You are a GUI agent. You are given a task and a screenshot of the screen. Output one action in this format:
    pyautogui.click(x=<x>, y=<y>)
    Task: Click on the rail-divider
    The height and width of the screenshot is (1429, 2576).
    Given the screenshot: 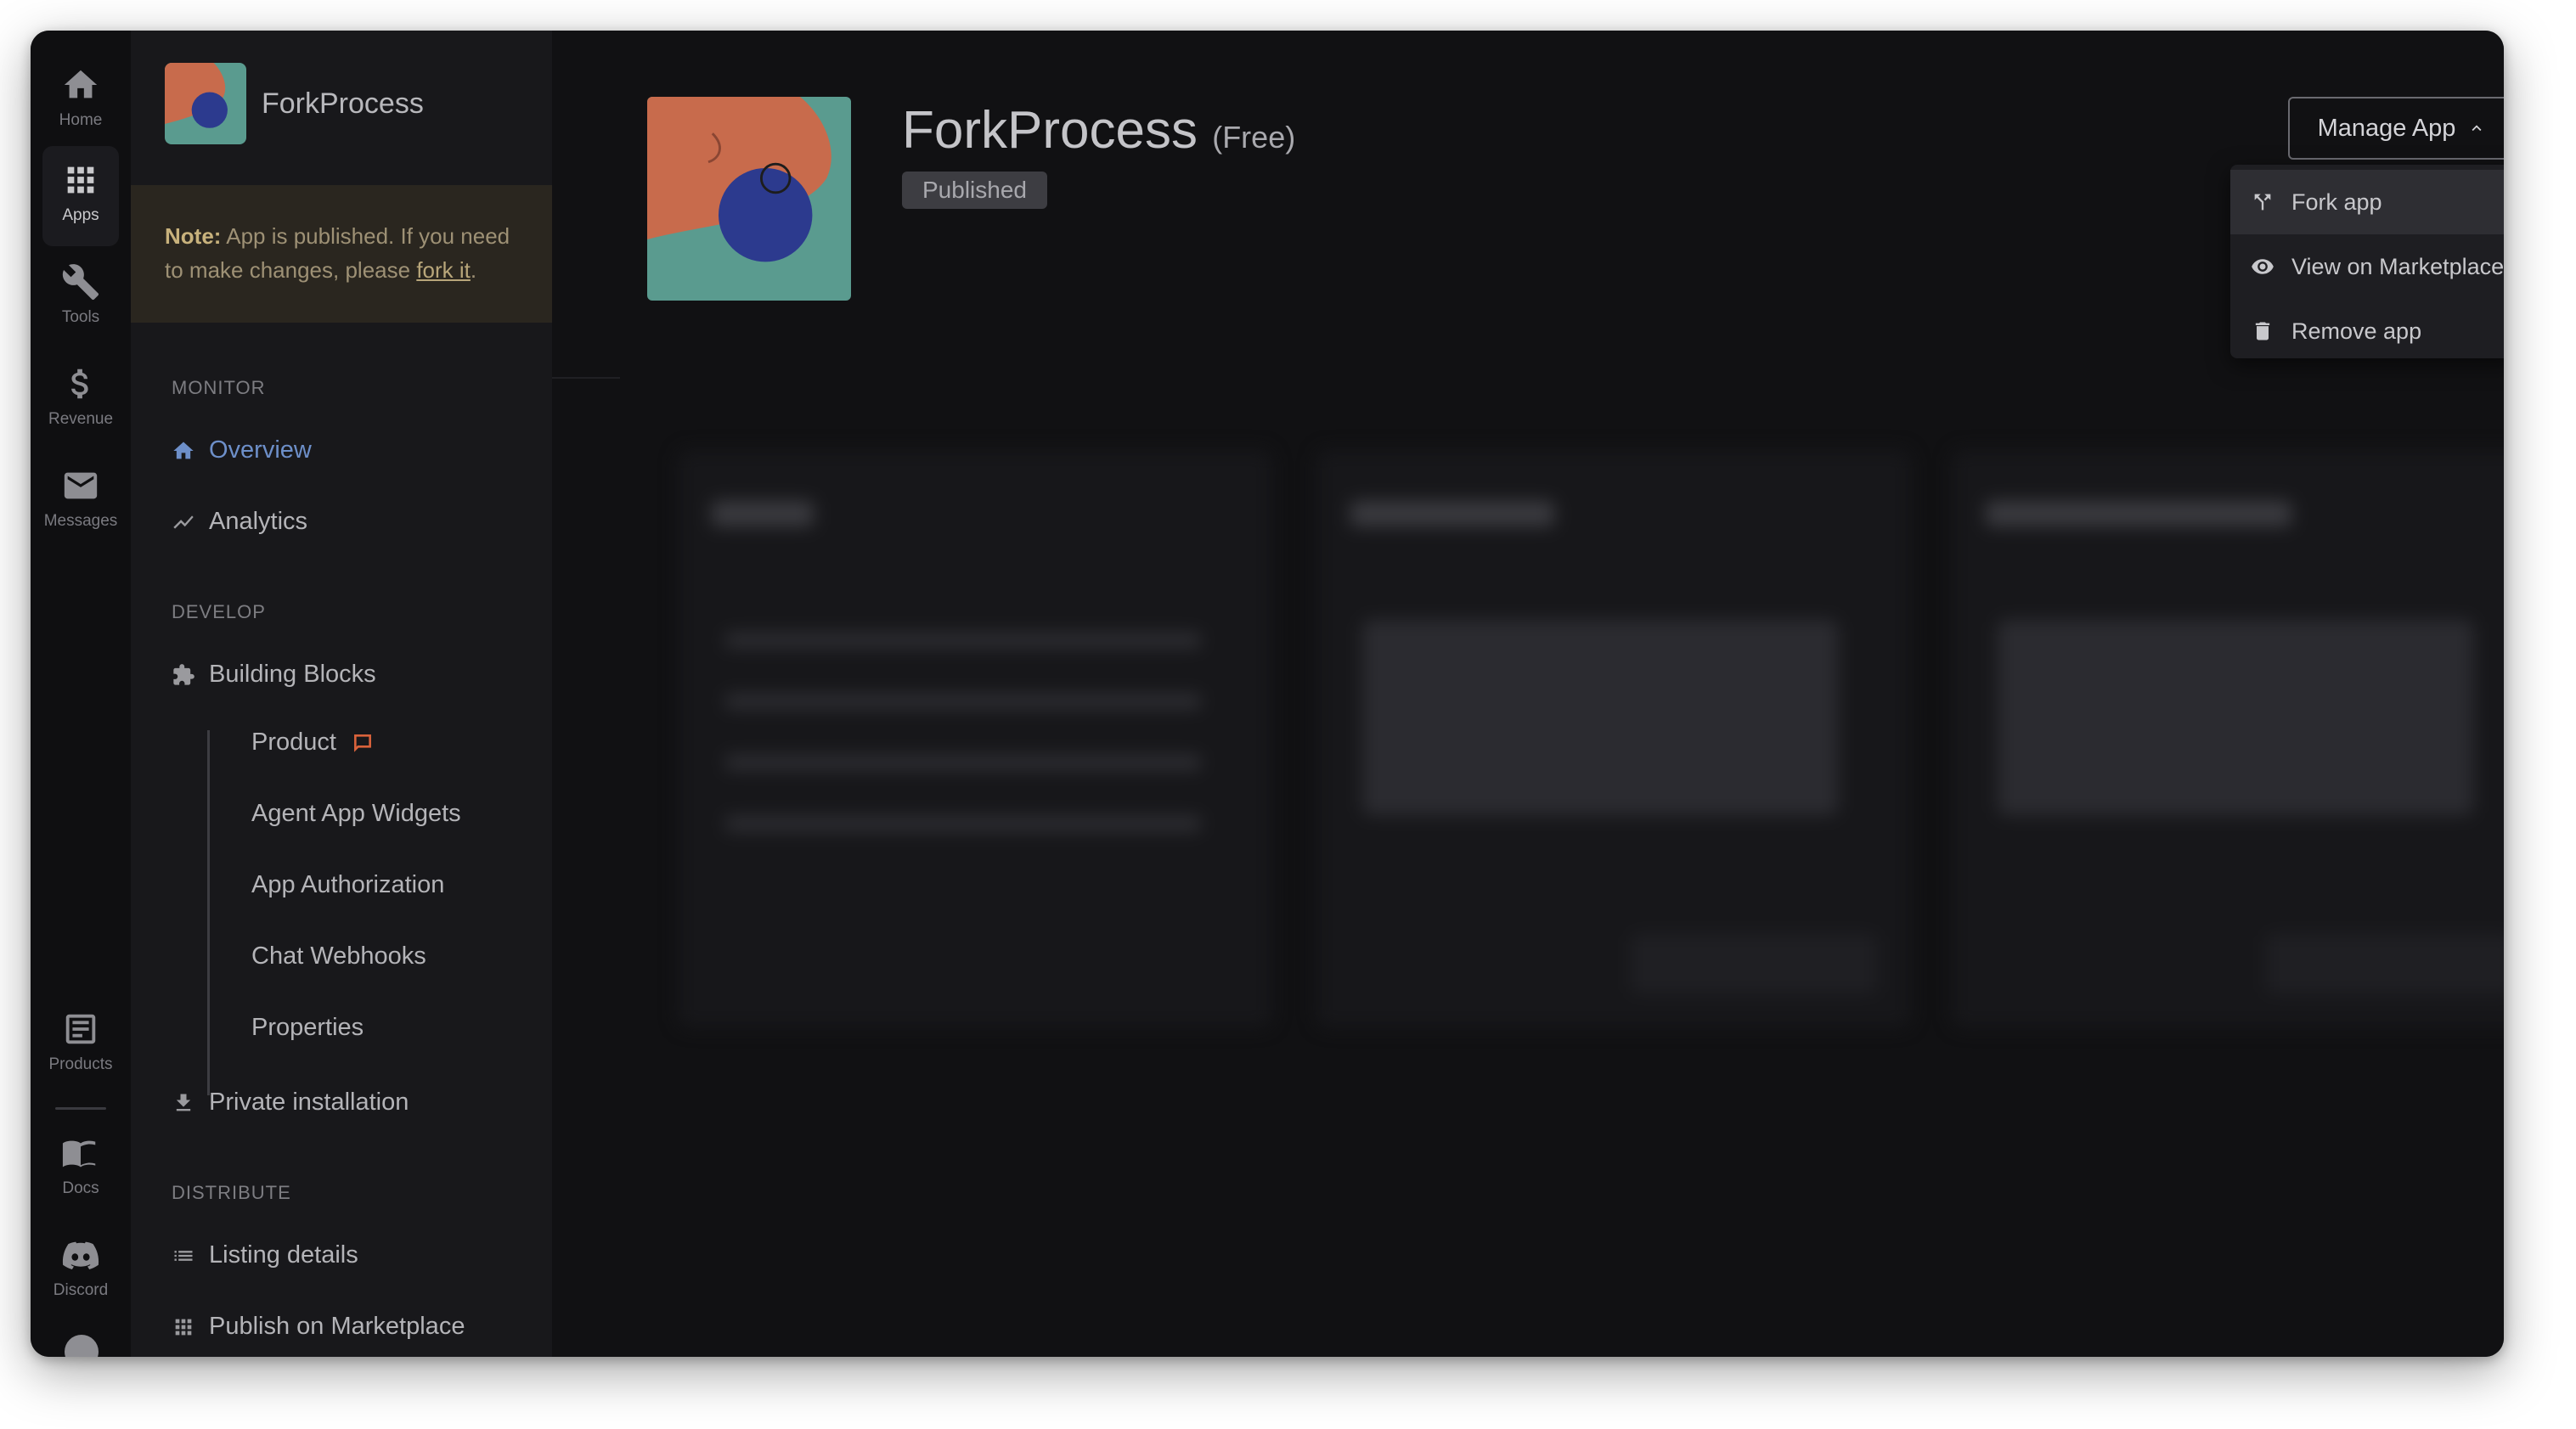 What is the action you would take?
    pyautogui.click(x=80, y=1108)
    